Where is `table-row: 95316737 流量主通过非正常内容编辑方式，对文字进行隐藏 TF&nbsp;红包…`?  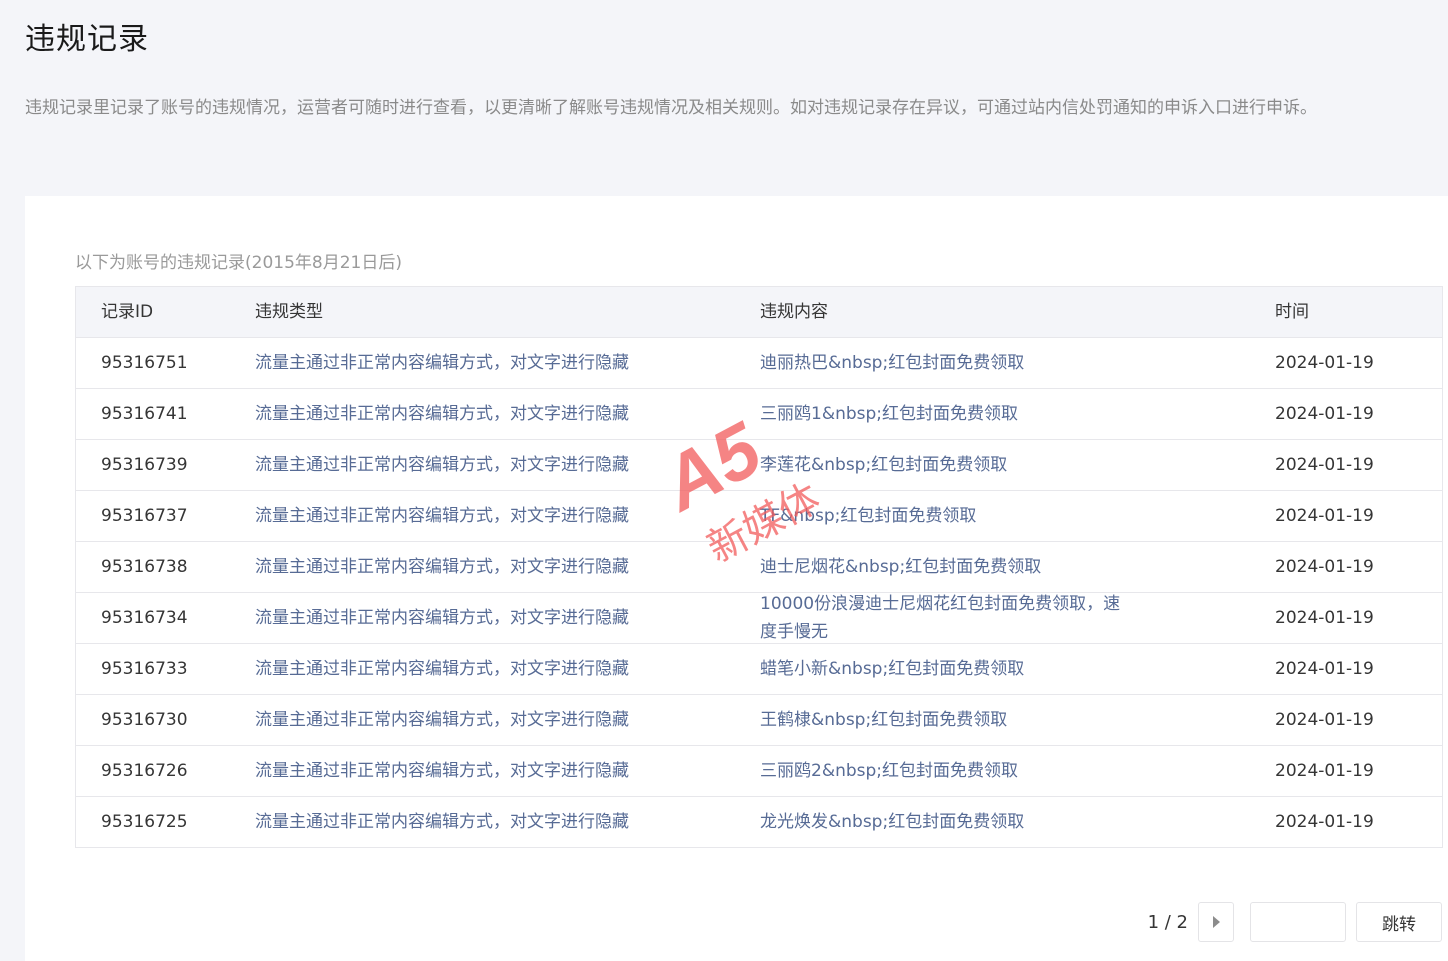
table-row: 95316737 流量主通过非正常内容编辑方式，对文字进行隐藏 TF&nbsp;红包… is located at coordinates (759, 516).